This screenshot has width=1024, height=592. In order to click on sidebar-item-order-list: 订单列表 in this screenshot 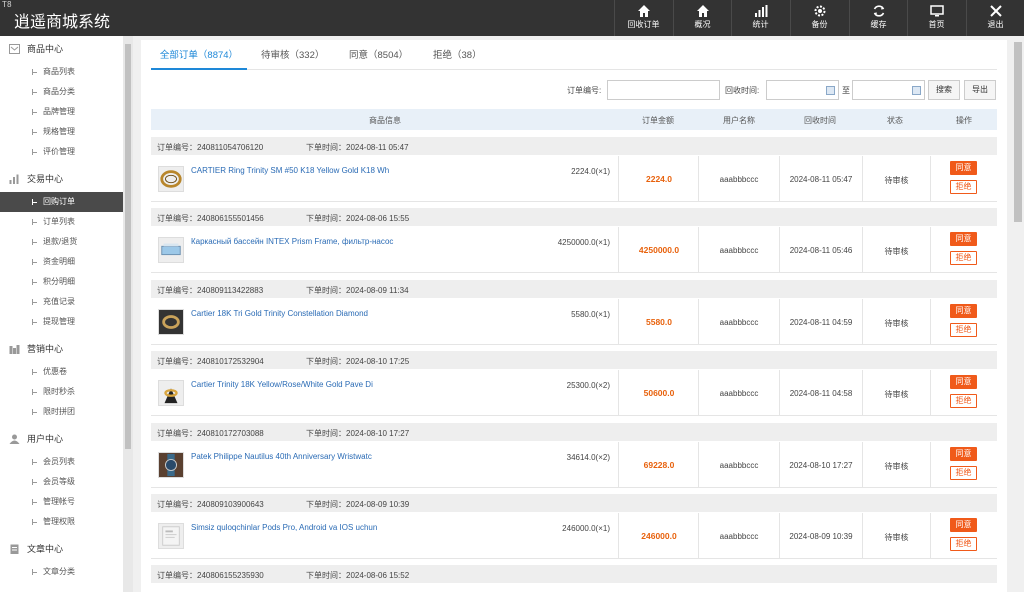, I will do `click(61, 222)`.